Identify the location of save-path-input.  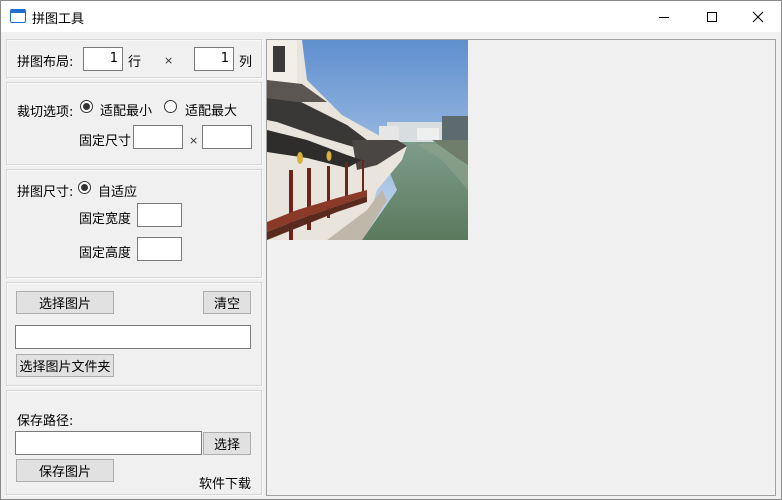
(108, 443).